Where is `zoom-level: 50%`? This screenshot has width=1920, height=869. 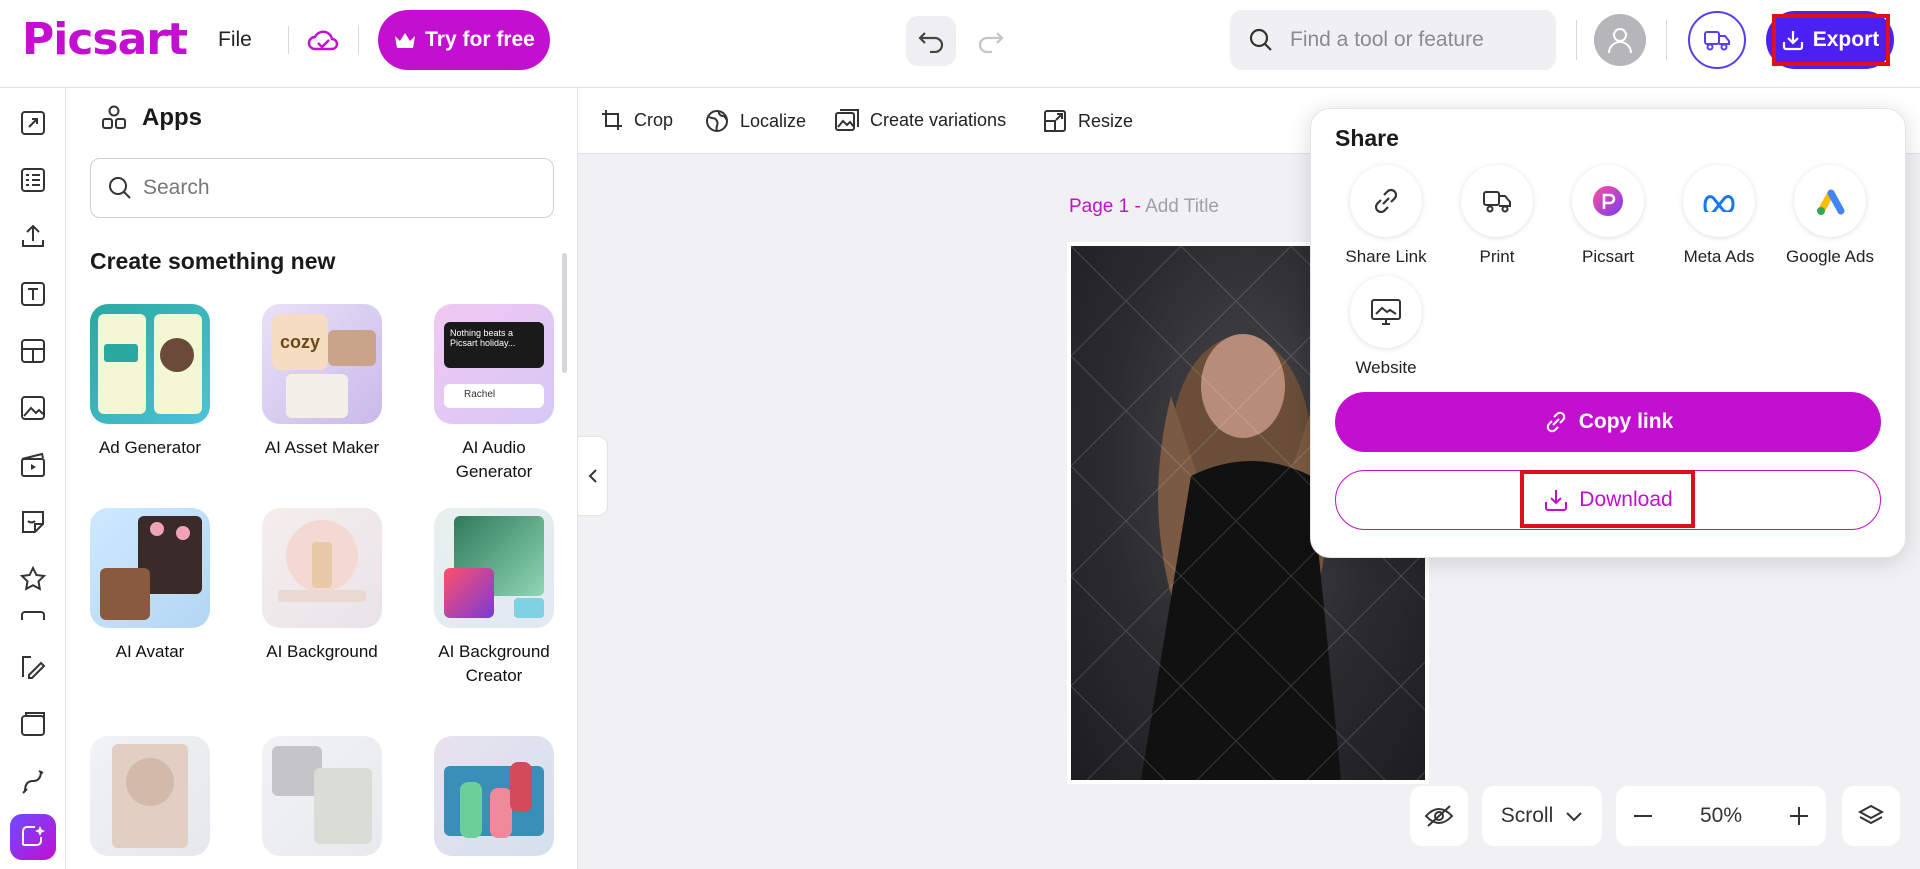
zoom-level: 50% is located at coordinates (1721, 816).